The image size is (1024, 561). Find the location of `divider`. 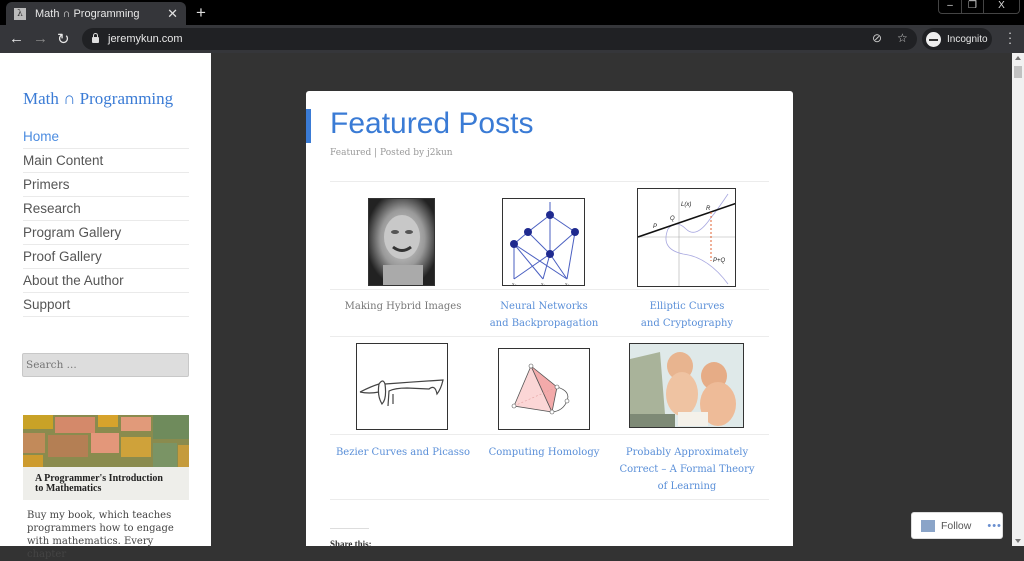

divider is located at coordinates (549, 181).